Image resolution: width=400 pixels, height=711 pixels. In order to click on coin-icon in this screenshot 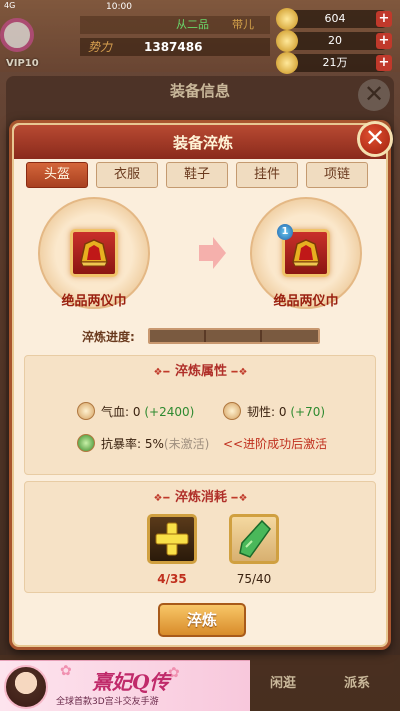, I will do `click(287, 19)`.